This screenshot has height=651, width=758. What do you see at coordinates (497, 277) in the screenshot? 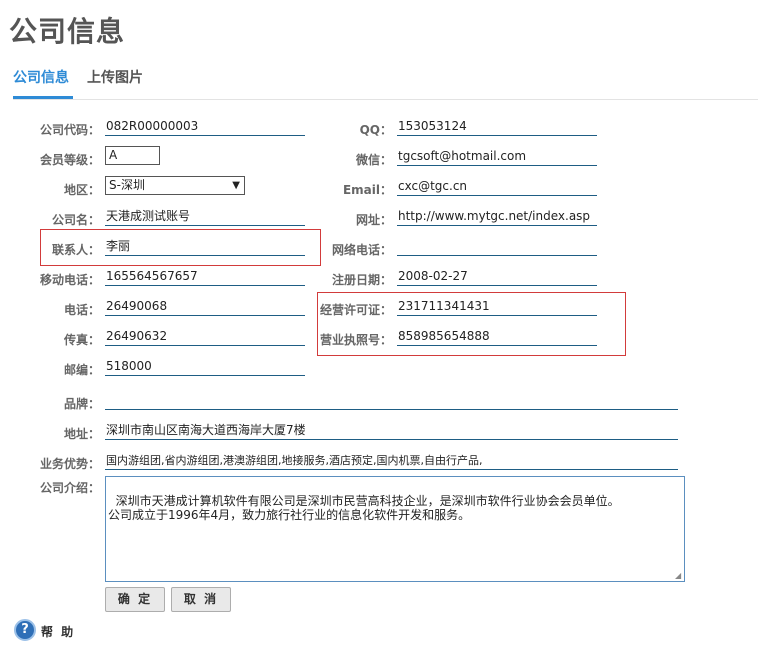
I see `reg-date-field: 2008-02-27` at bounding box center [497, 277].